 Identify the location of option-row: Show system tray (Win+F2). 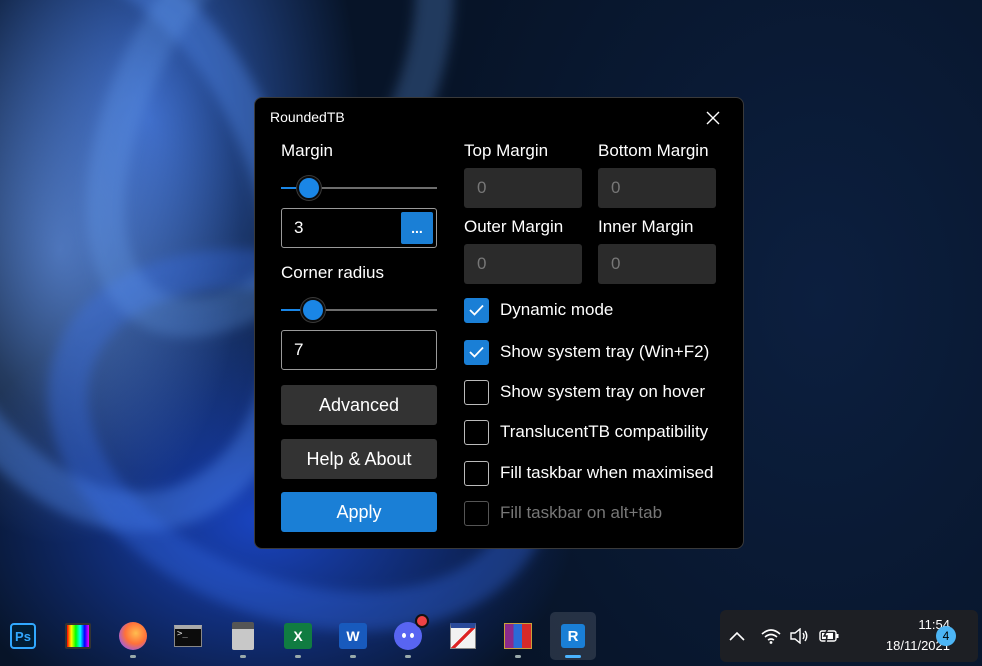
(586, 352).